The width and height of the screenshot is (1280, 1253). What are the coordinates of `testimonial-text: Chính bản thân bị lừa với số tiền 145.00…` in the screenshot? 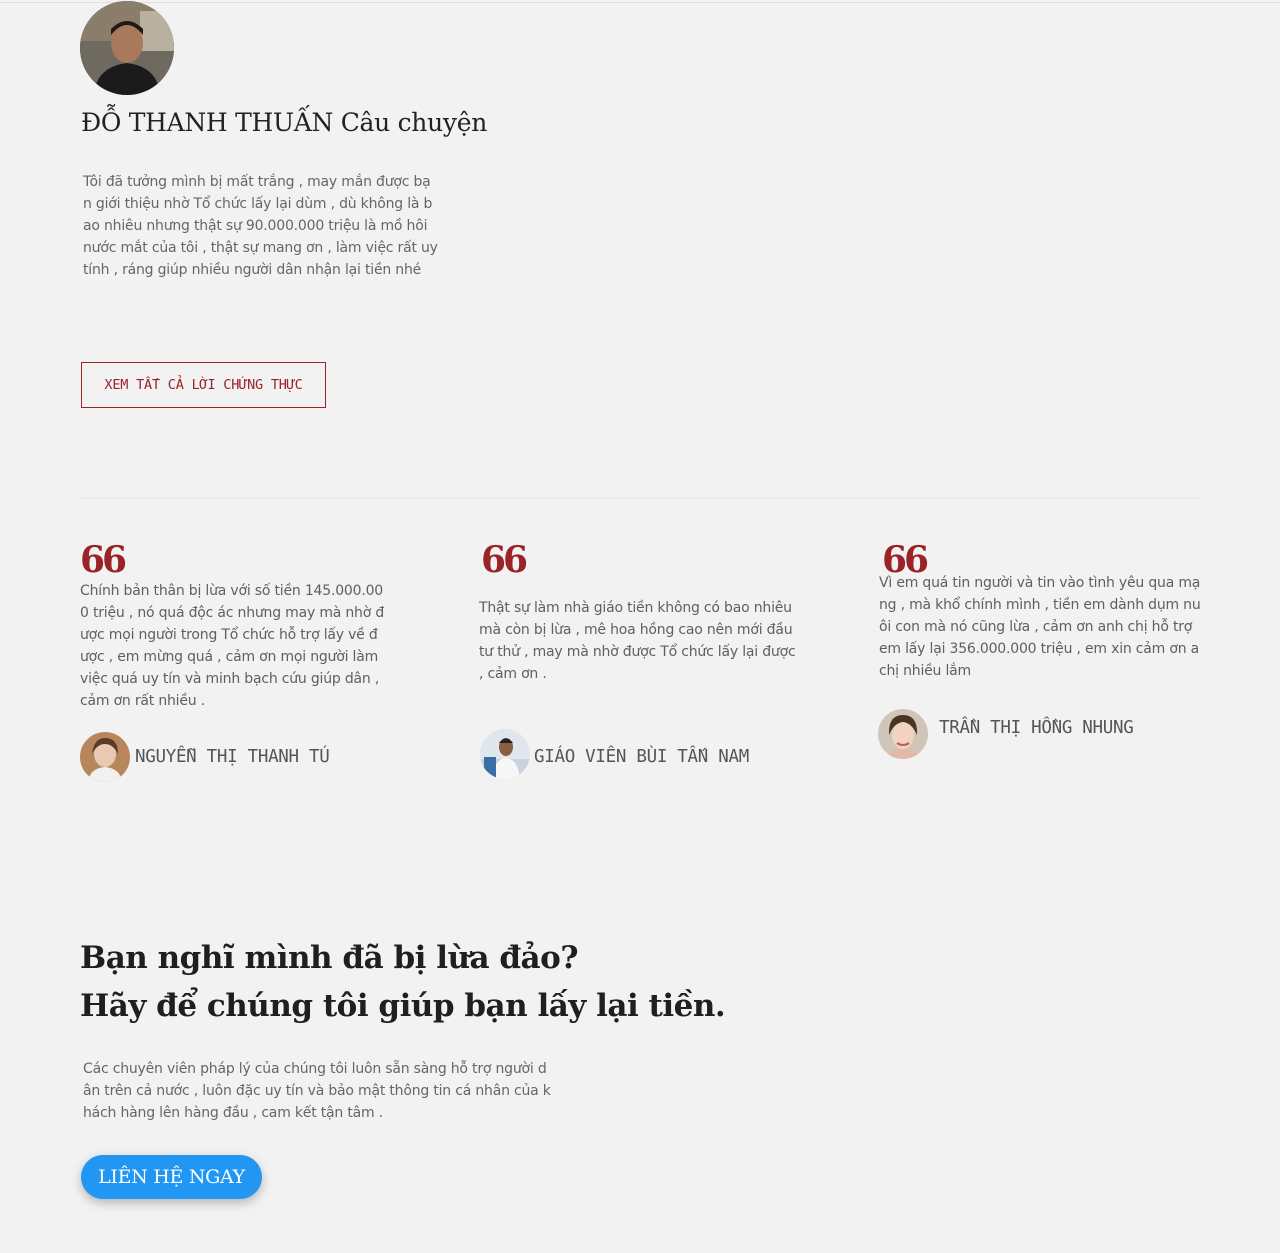 It's located at (232, 646).